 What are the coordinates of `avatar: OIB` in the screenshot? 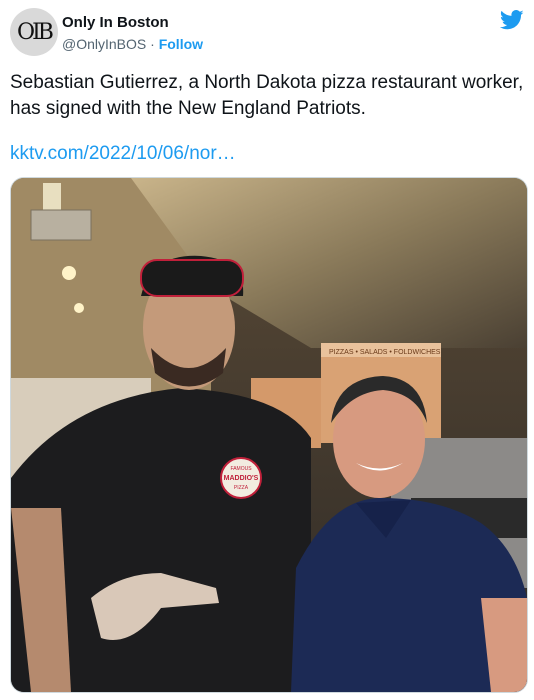 It's located at (34, 32).